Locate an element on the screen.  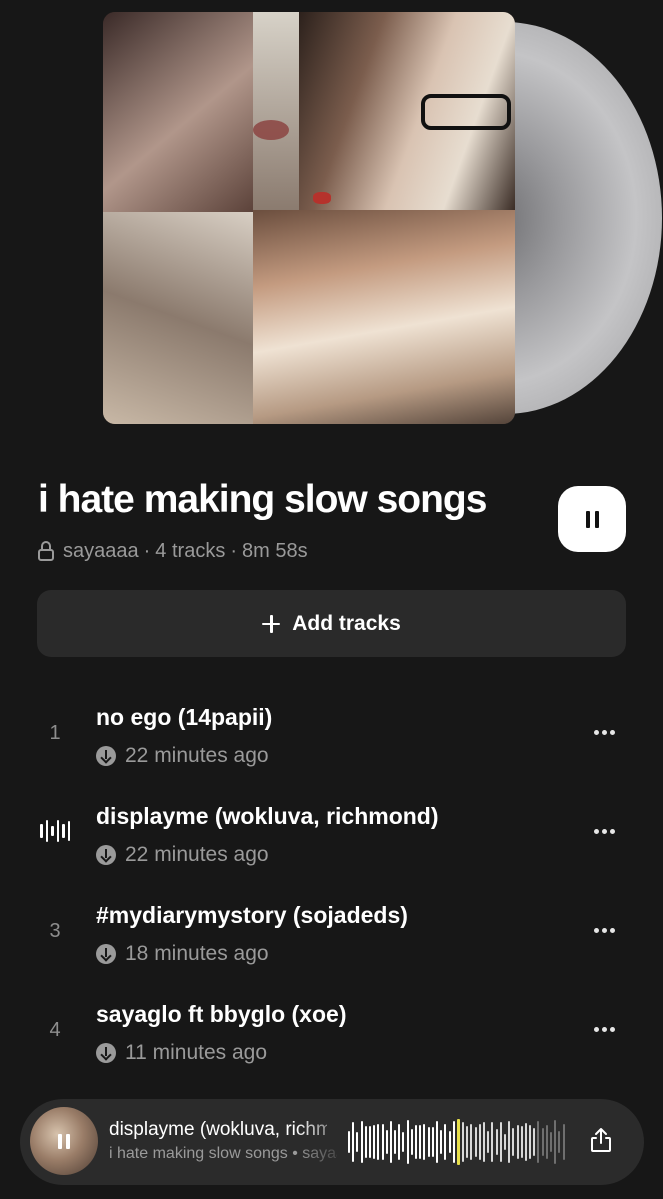
track-added-time: 18 minutes ago is located at coordinates (197, 953).